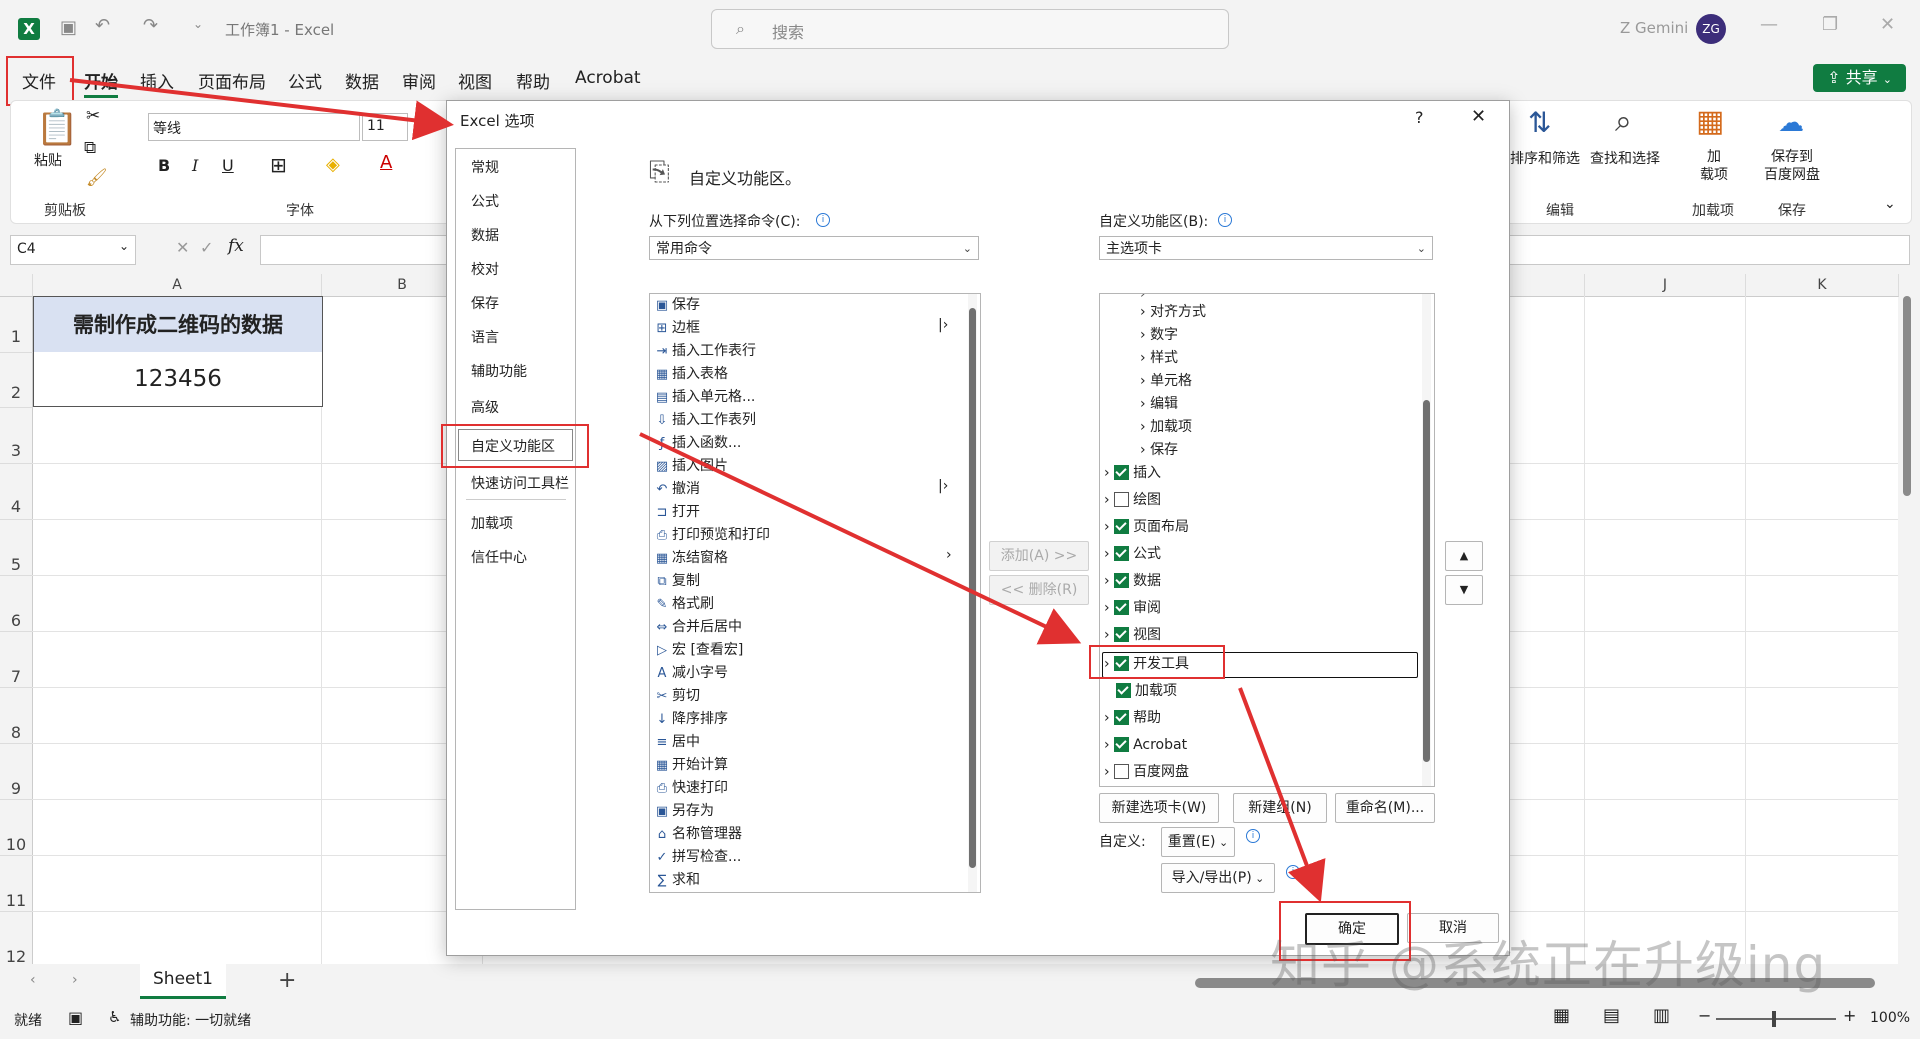 This screenshot has width=1920, height=1039. I want to click on arrow-nav-to-developer, so click(860, 538).